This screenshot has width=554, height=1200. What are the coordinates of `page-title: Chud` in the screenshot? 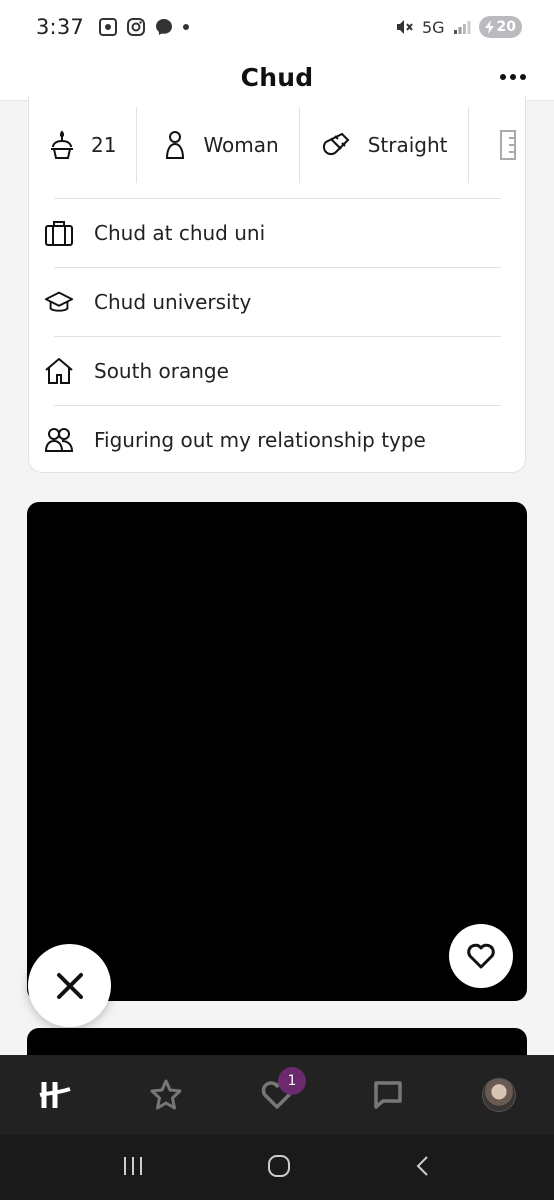 It's located at (277, 77).